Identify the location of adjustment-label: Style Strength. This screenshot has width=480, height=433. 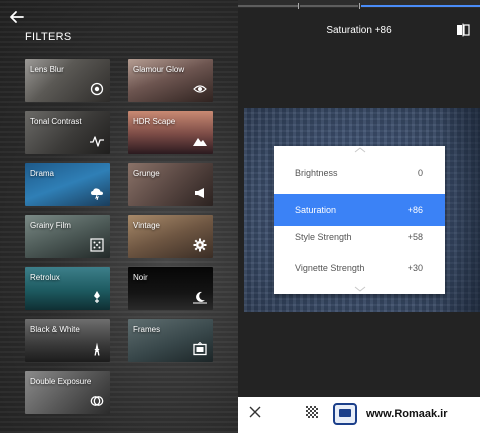
(323, 237).